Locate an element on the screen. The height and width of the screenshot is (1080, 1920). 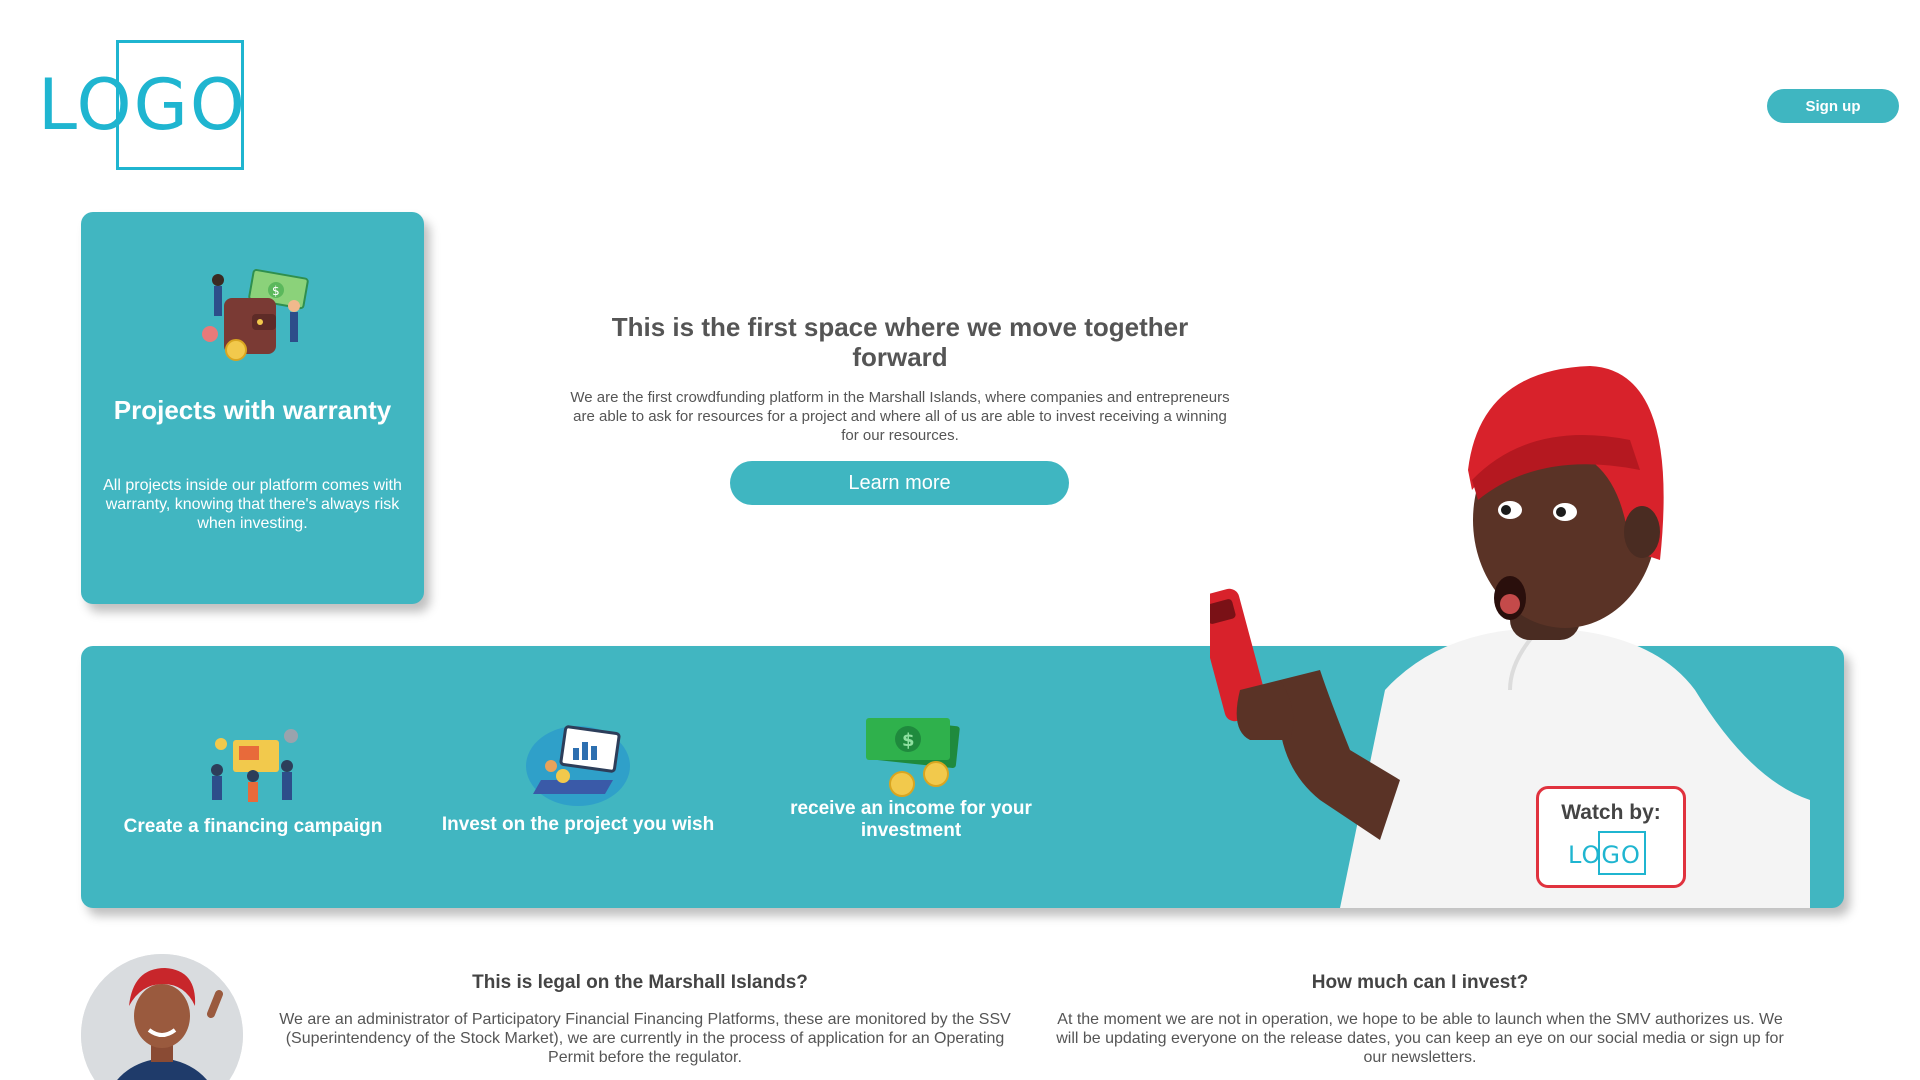
woman-illustration is located at coordinates (162, 1017).